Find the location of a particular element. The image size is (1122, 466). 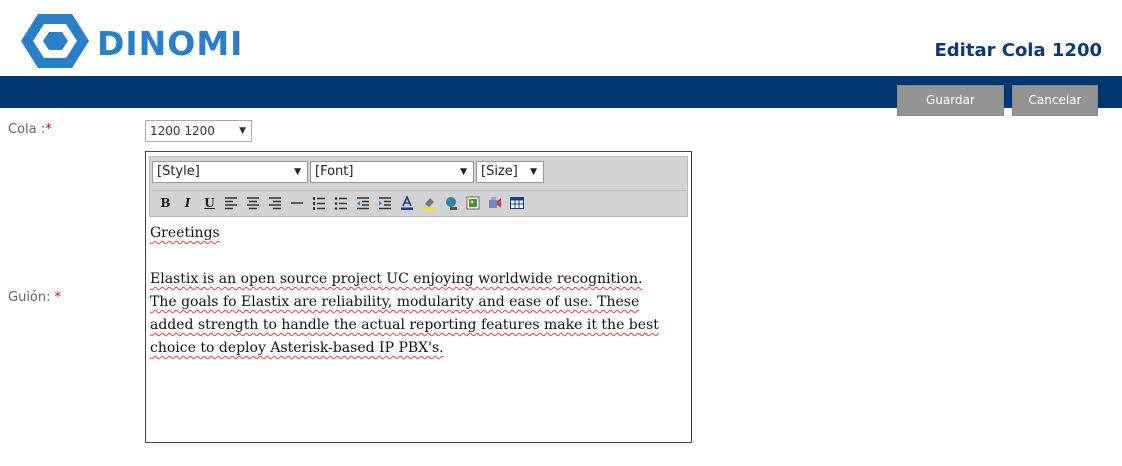

size-select: [Size] ▼ is located at coordinates (510, 172).